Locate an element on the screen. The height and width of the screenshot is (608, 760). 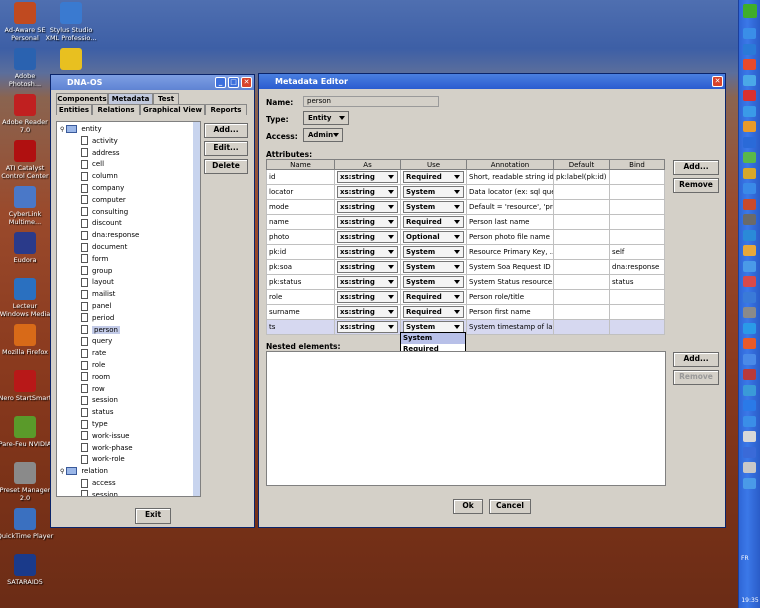
table-cell: role is located at coordinates (300, 297).